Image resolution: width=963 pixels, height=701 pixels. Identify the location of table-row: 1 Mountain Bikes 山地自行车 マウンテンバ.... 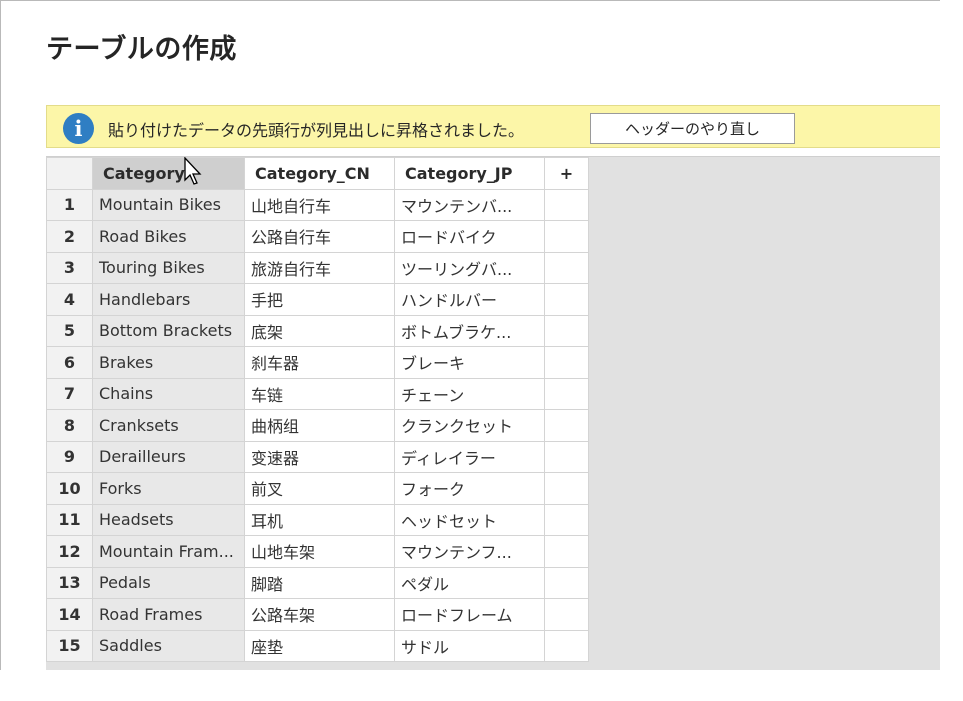
(317, 204).